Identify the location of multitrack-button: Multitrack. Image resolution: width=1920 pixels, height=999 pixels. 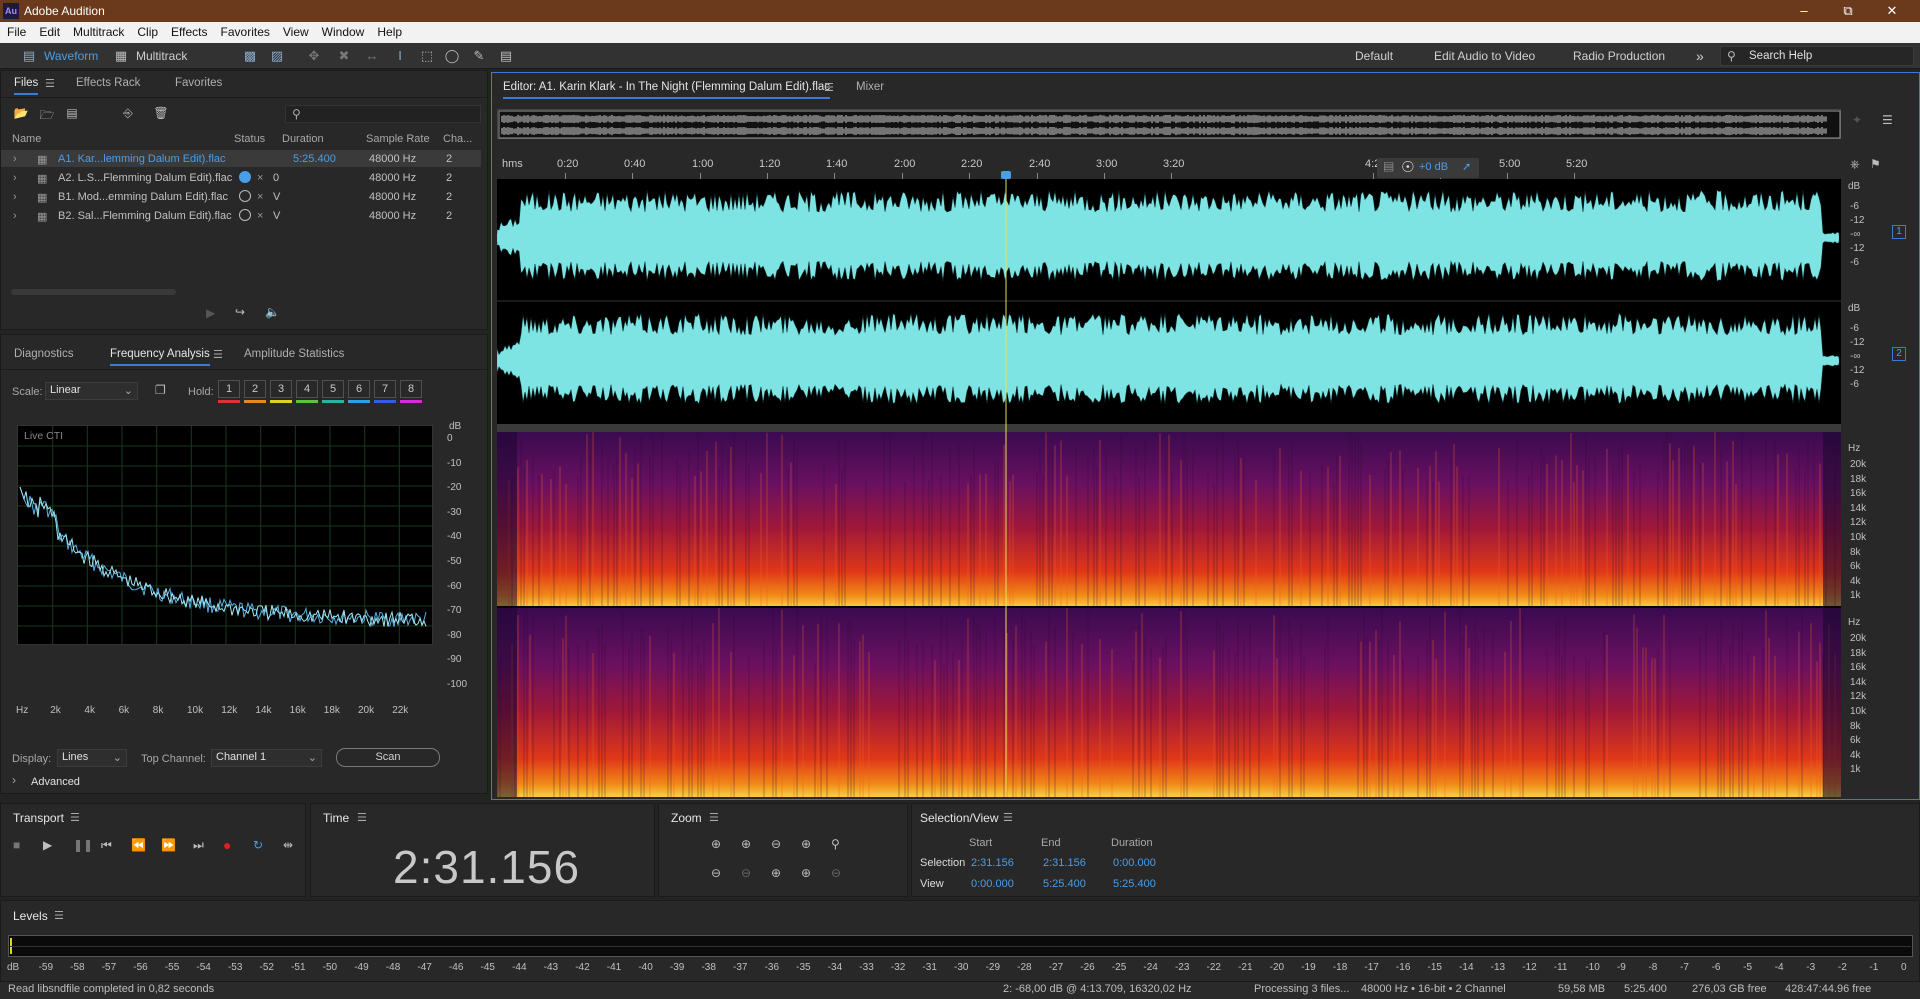
(161, 56).